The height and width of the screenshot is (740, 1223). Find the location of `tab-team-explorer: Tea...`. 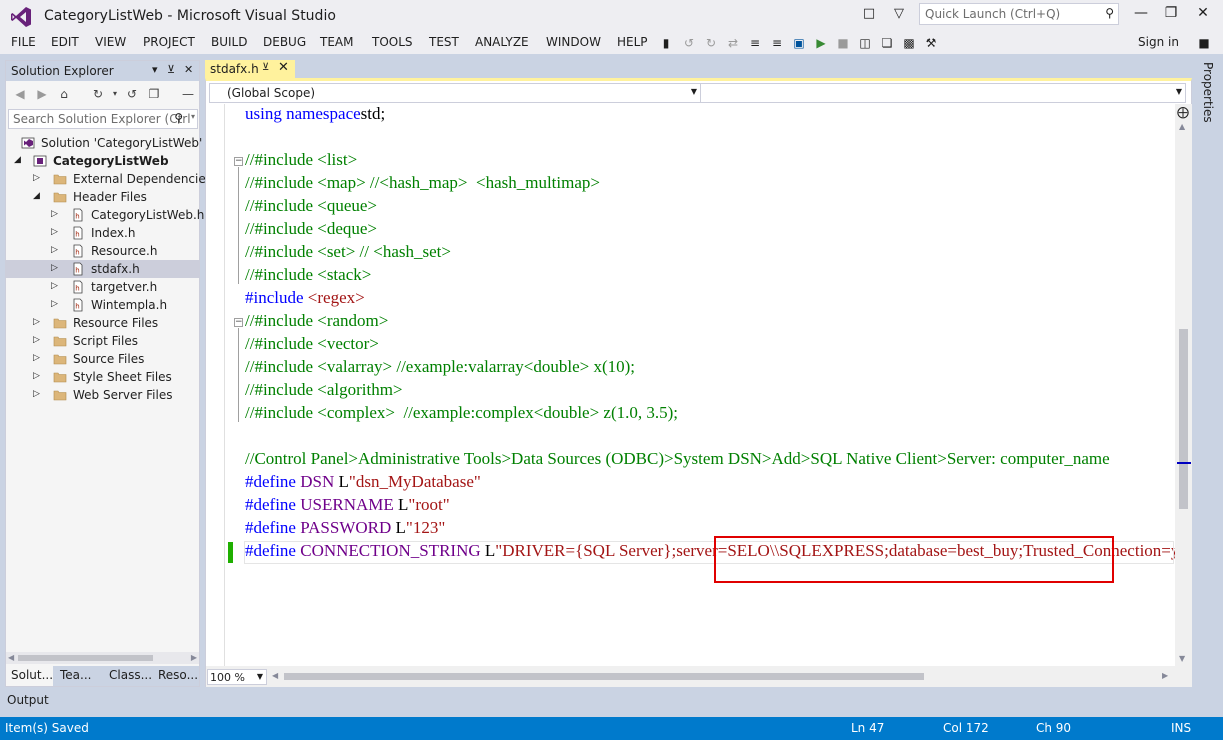

tab-team-explorer: Tea... is located at coordinates (78, 676).